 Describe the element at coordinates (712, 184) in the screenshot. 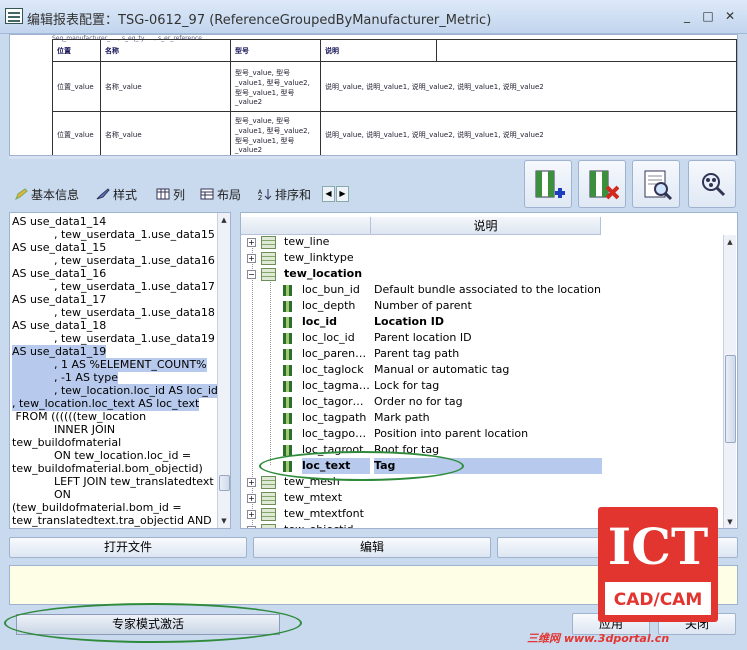

I see `zoom-button` at that location.